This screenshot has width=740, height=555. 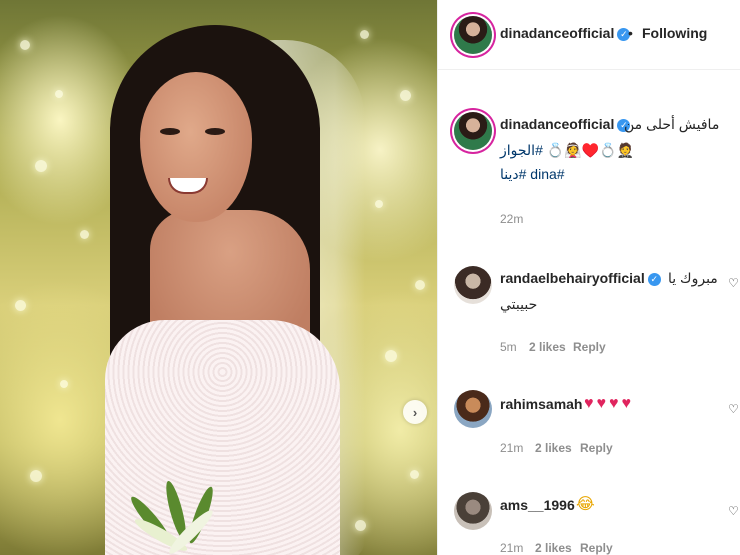 I want to click on chevron-right-icon: ›, so click(x=415, y=412).